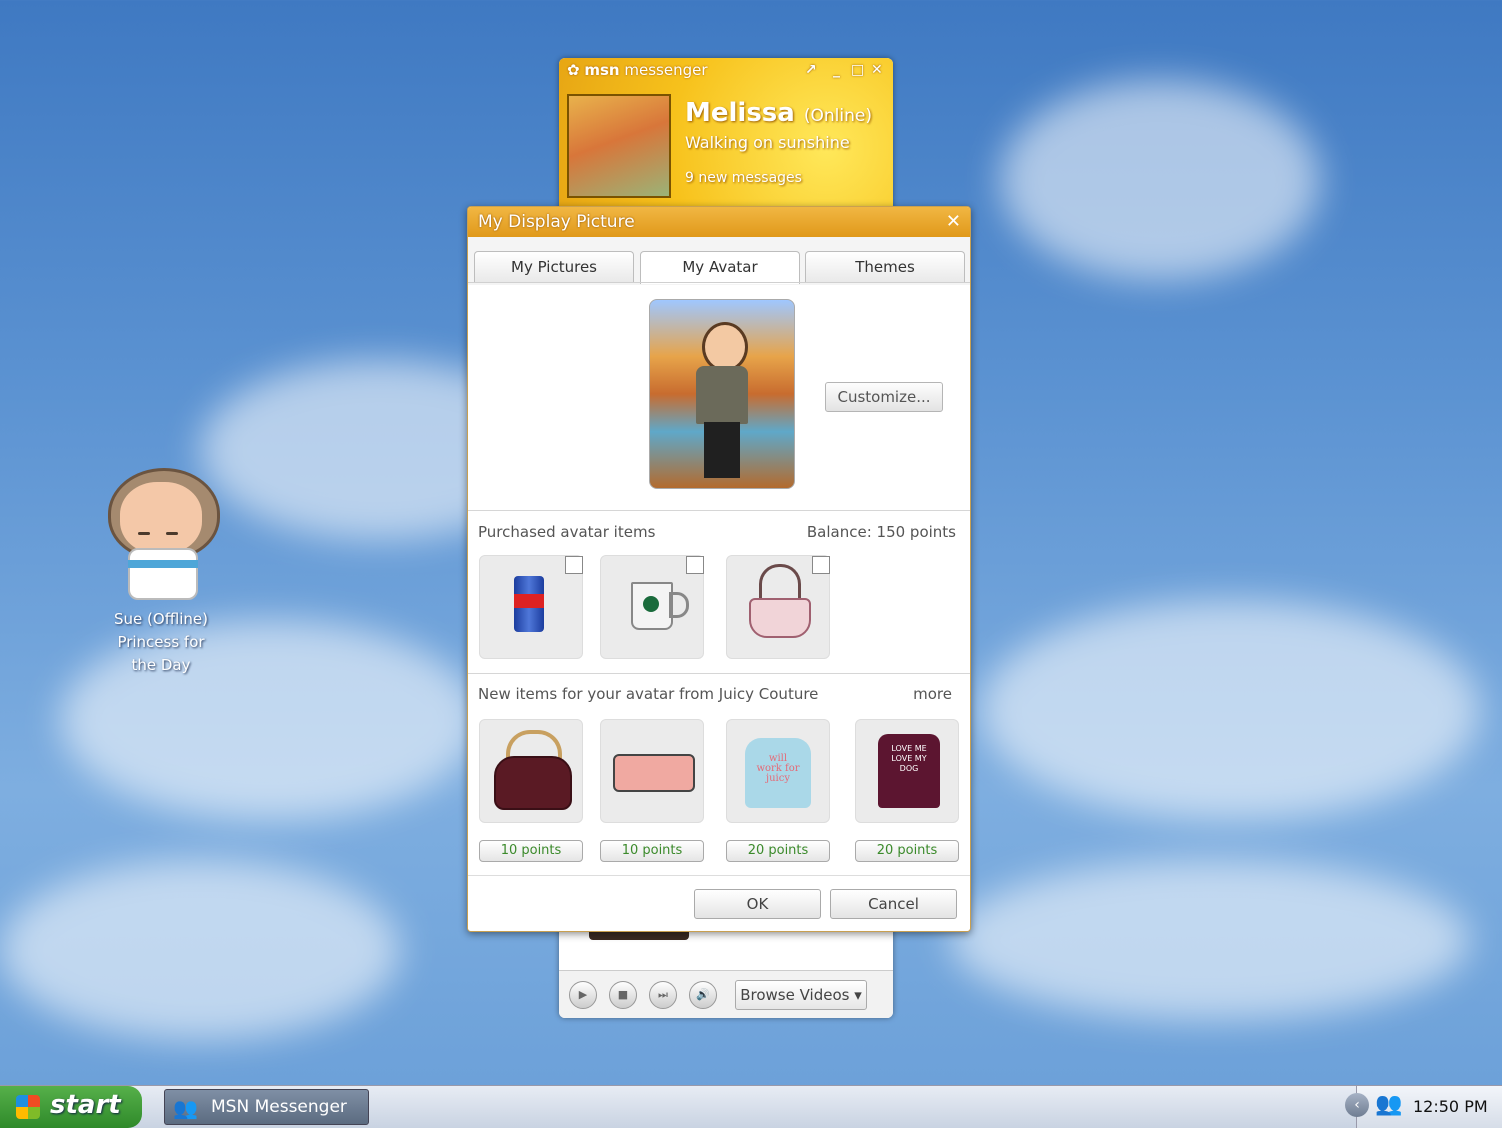 This screenshot has height=1128, width=1502. I want to click on messenger-title: ✿ msn messenger, so click(637, 70).